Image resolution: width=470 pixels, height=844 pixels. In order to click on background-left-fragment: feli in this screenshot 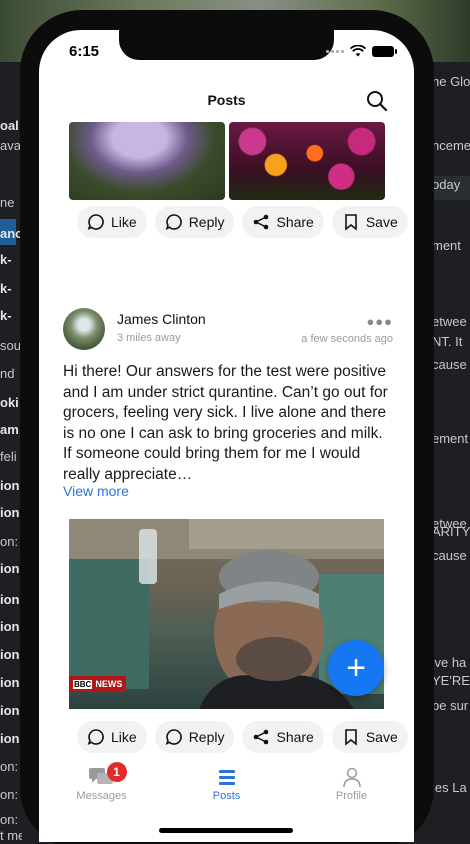, I will do `click(8, 456)`.